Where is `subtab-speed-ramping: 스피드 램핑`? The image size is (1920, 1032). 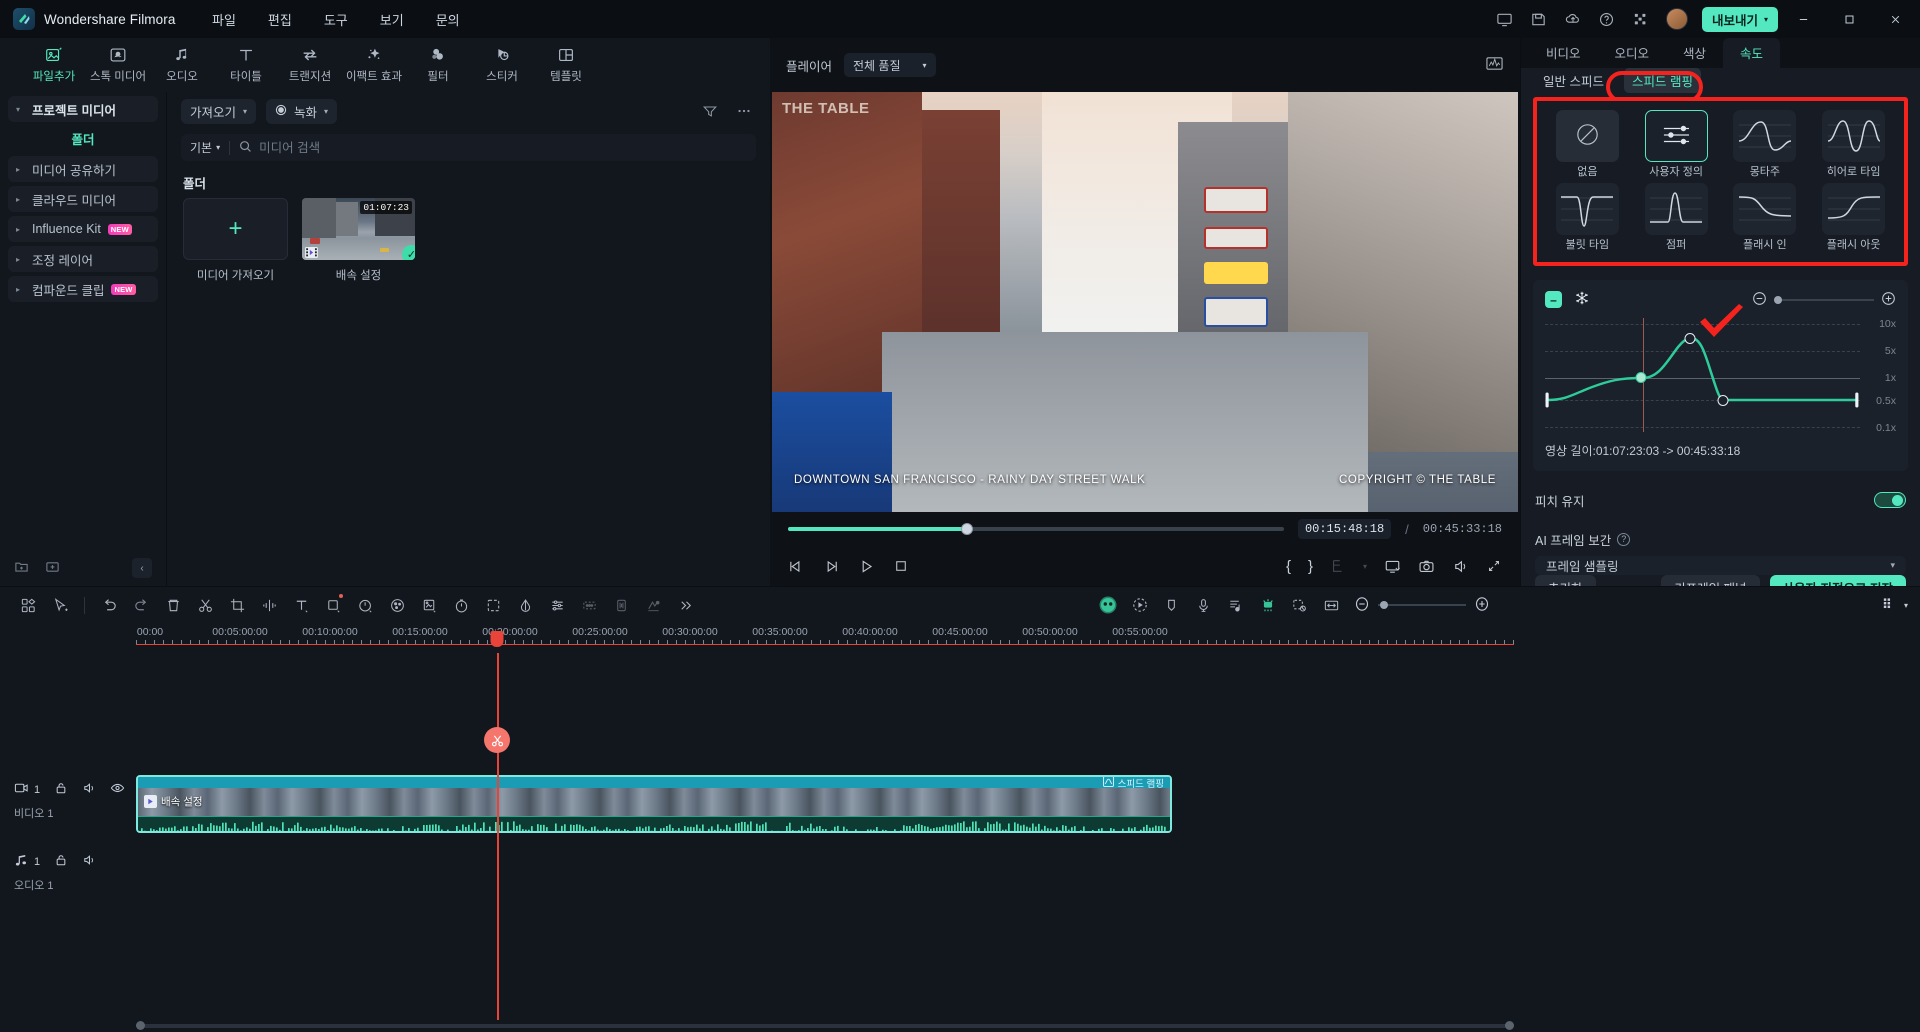 subtab-speed-ramping: 스피드 램핑 is located at coordinates (1662, 80).